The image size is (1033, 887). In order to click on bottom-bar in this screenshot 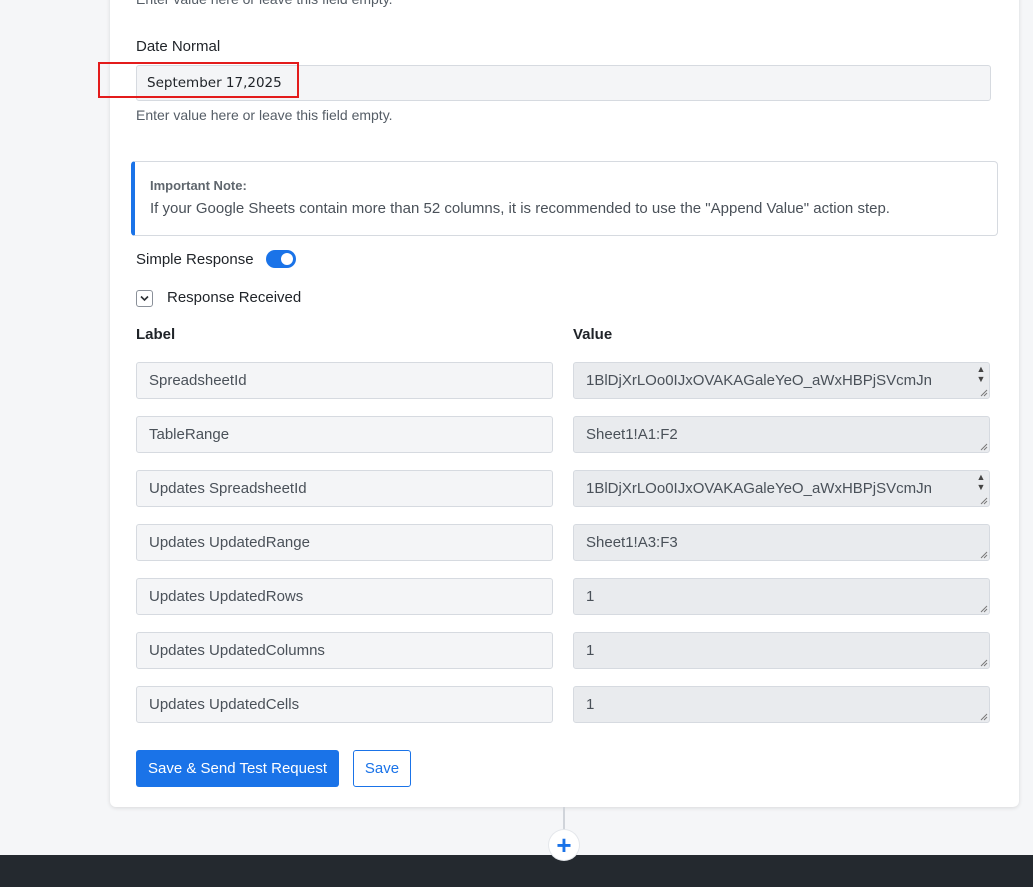, I will do `click(516, 871)`.